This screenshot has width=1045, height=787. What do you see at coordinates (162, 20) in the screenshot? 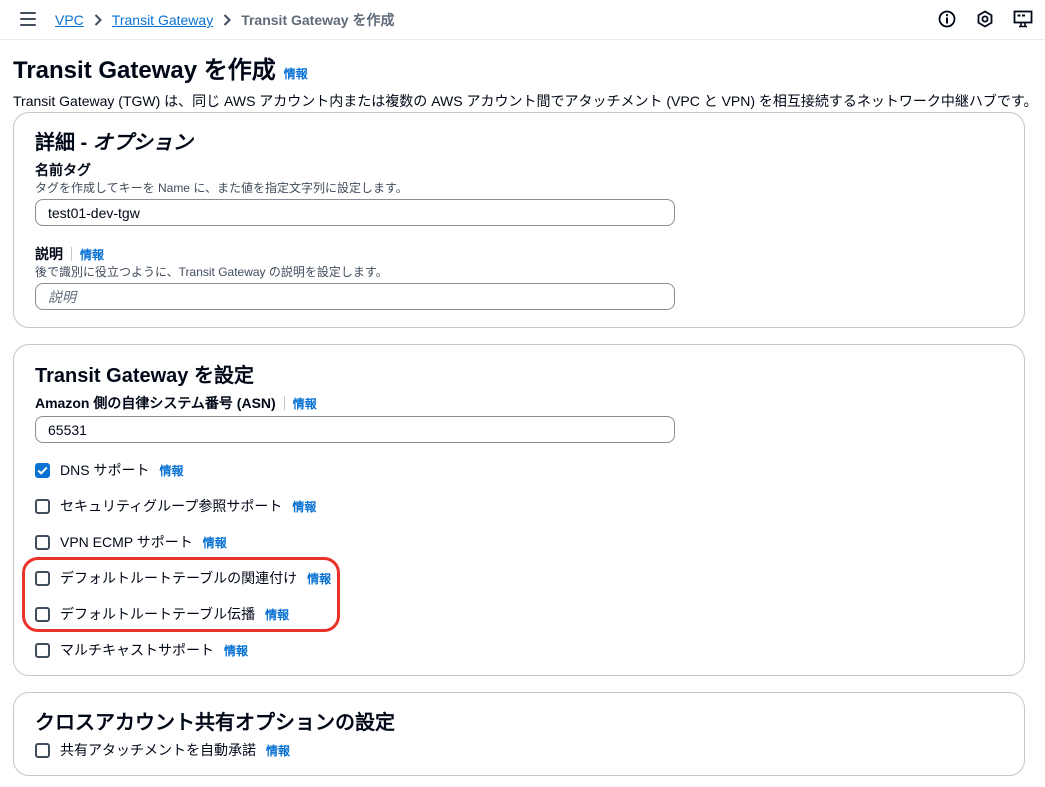
I see `breadcrumb-transit-gateway-link: Transit Gateway` at bounding box center [162, 20].